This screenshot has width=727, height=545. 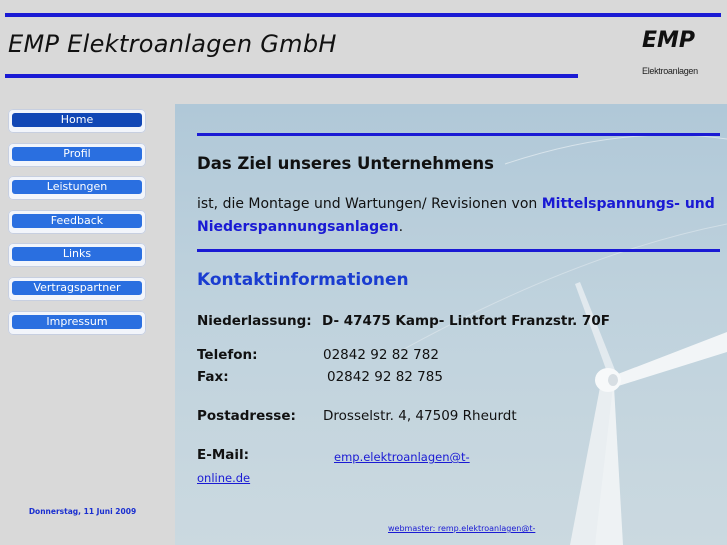 What do you see at coordinates (345, 163) in the screenshot?
I see `main-heading: Das Ziel unseres Unternehmens` at bounding box center [345, 163].